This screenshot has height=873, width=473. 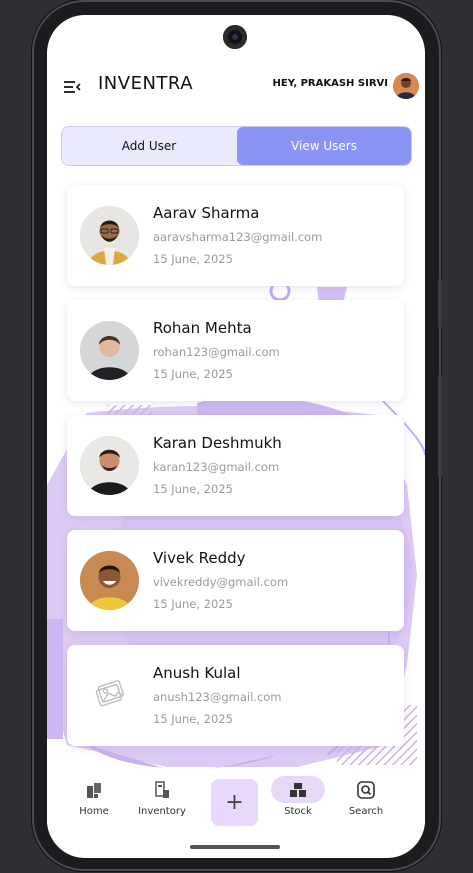 What do you see at coordinates (366, 790) in the screenshot?
I see `search-icon` at bounding box center [366, 790].